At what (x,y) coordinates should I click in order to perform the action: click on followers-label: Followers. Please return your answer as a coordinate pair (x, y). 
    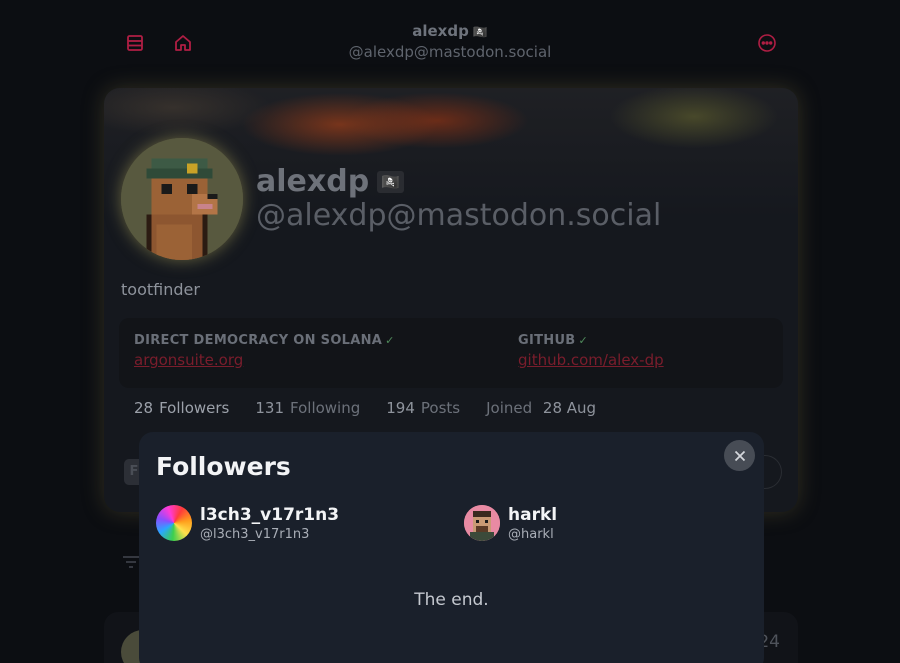
    Looking at the image, I should click on (194, 408).